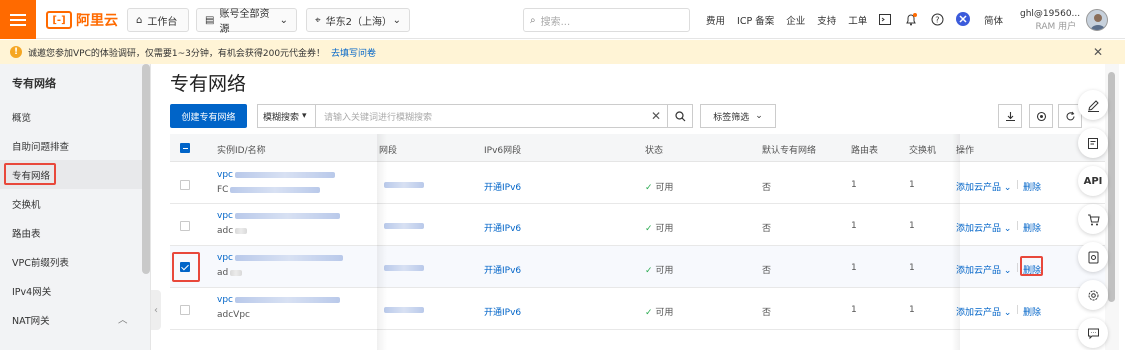  I want to click on instance-name-prefix: FC, so click(223, 190).